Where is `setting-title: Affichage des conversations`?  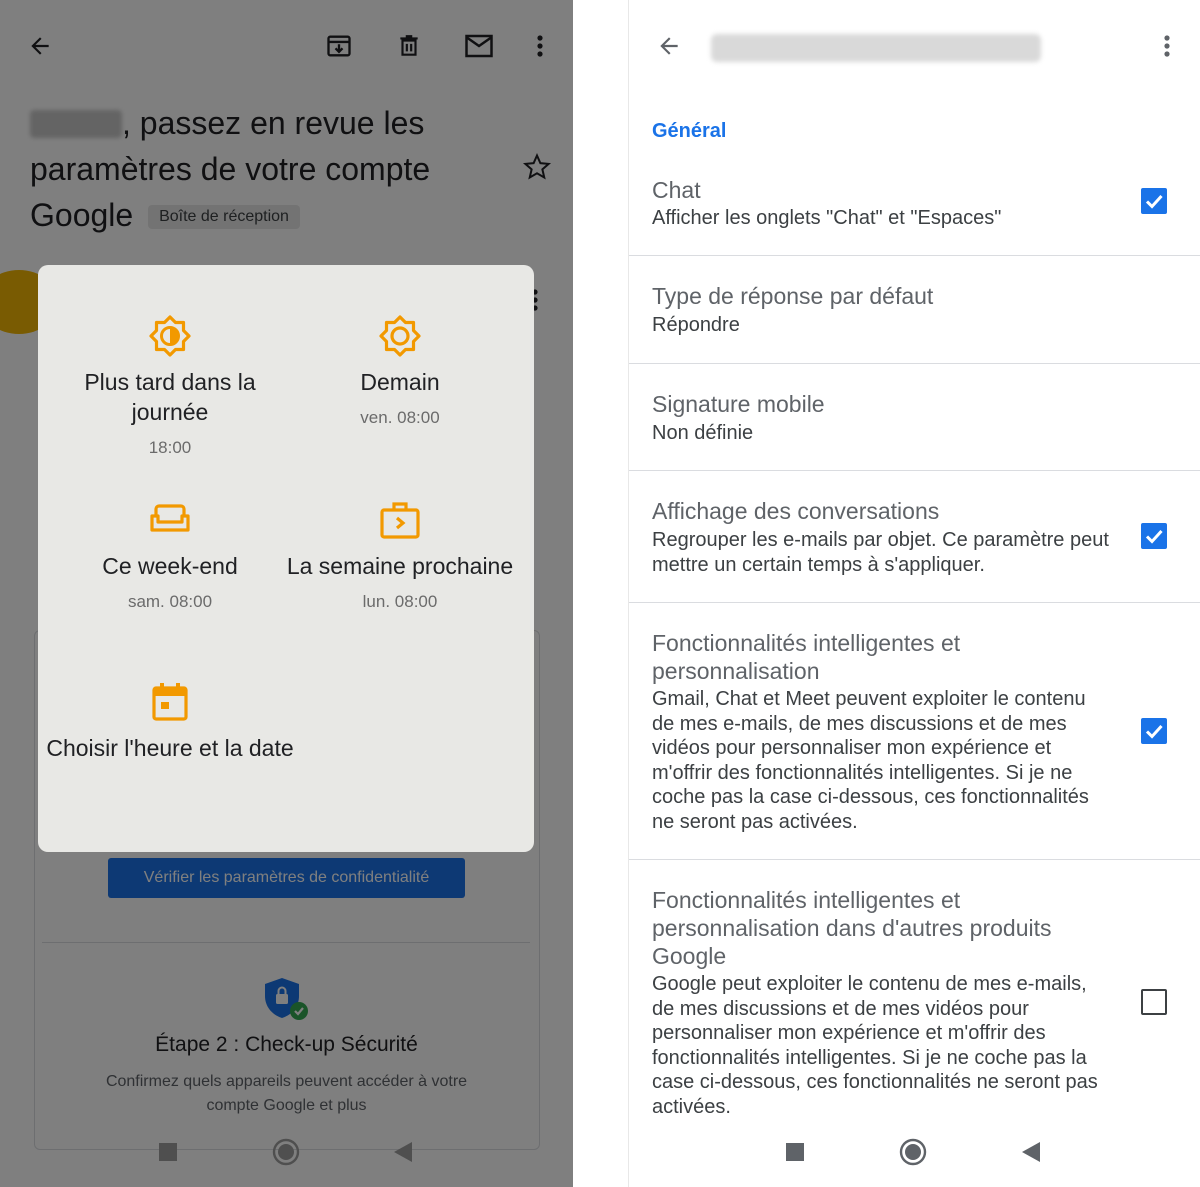
setting-title: Affichage des conversations is located at coordinates (796, 511).